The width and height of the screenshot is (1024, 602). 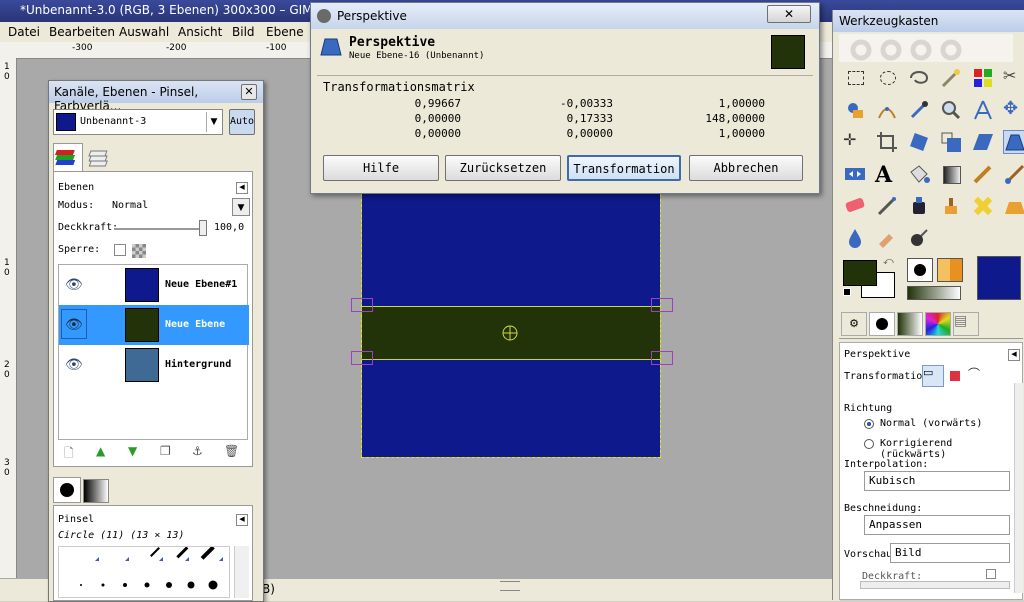 What do you see at coordinates (100, 451) in the screenshot?
I see `raise-layer-icon: ▲` at bounding box center [100, 451].